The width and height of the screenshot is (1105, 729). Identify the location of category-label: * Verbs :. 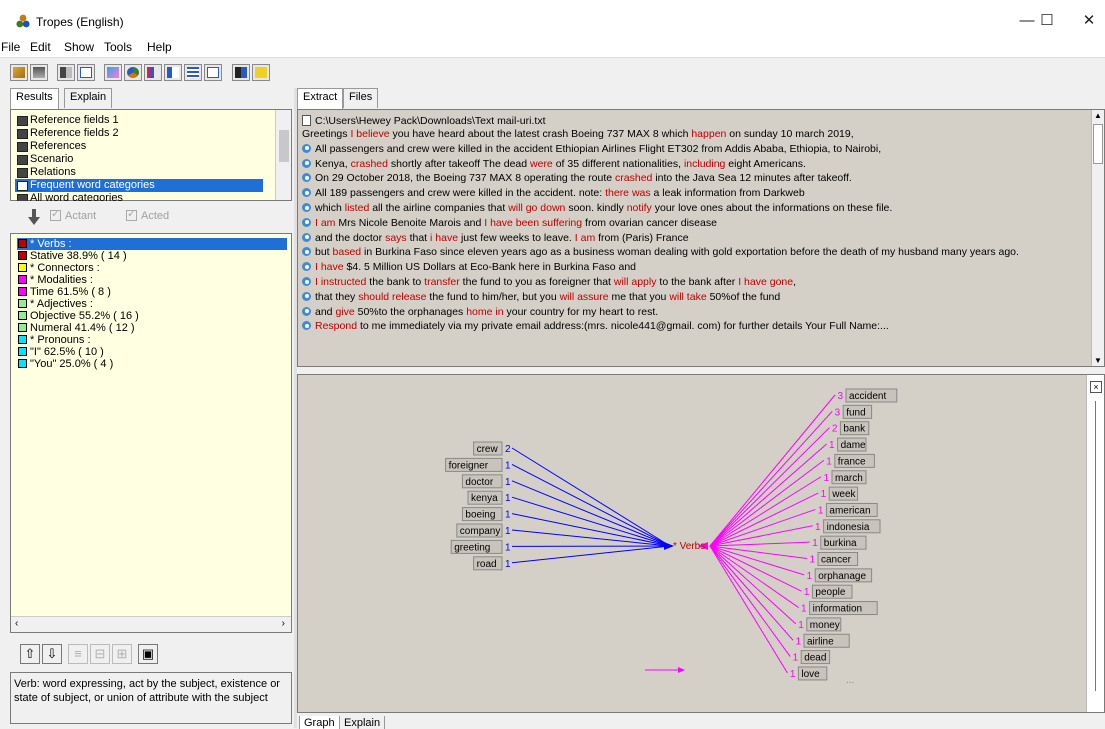
(51, 244).